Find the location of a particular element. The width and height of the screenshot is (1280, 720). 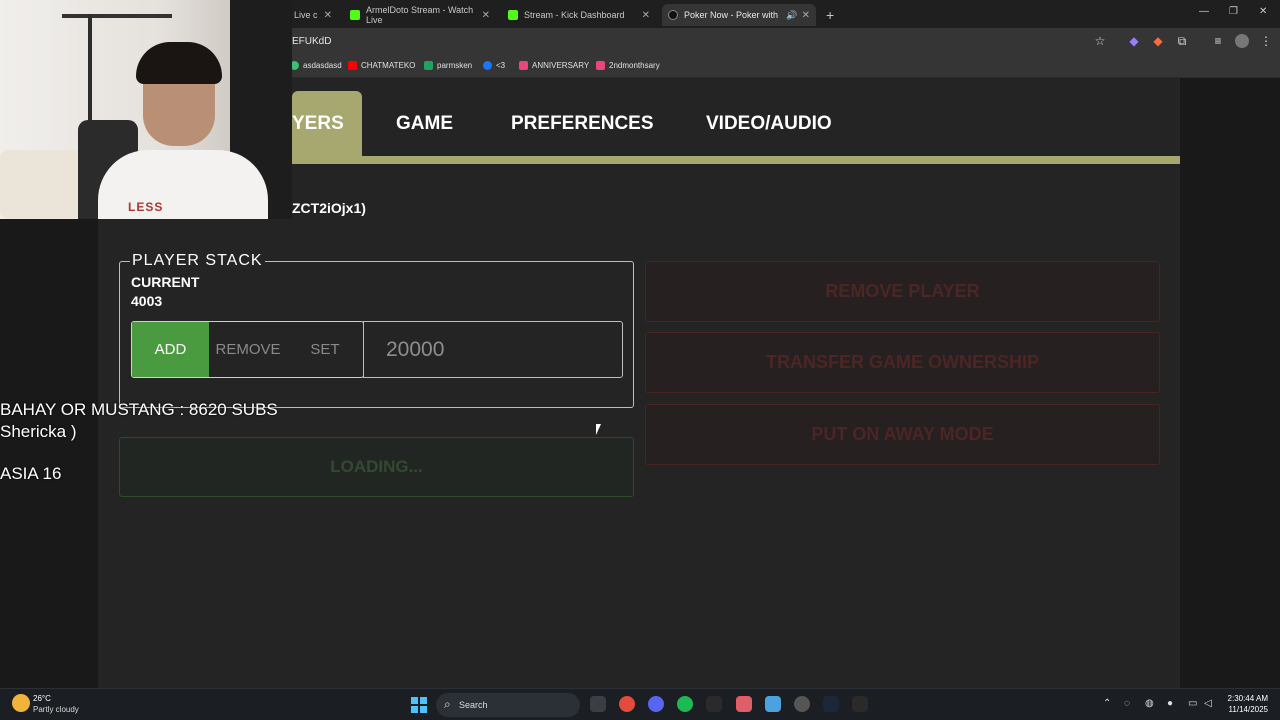

browser-tab: Live c ✕ is located at coordinates (313, 15).